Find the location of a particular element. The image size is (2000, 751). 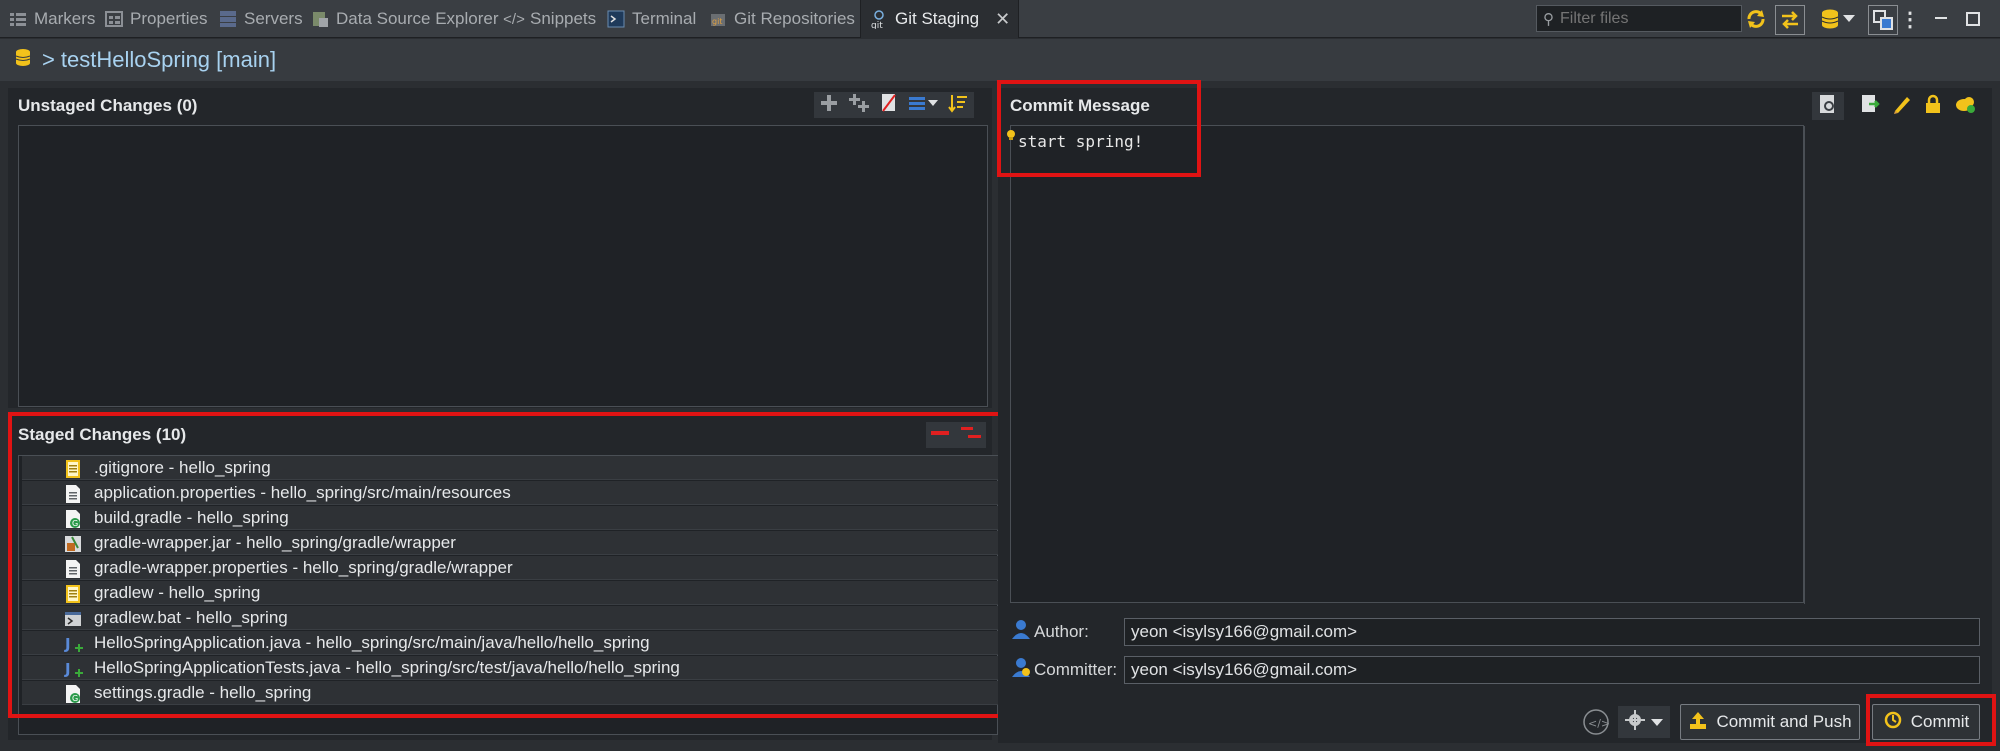

tab-markers: Markers is located at coordinates (51, 19).